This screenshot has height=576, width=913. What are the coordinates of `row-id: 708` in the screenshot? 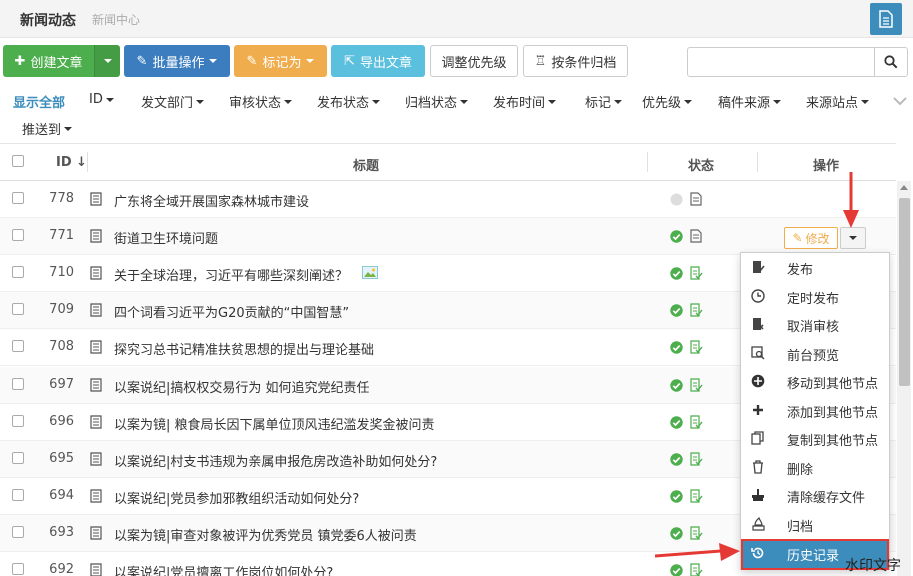 It's located at (61, 347).